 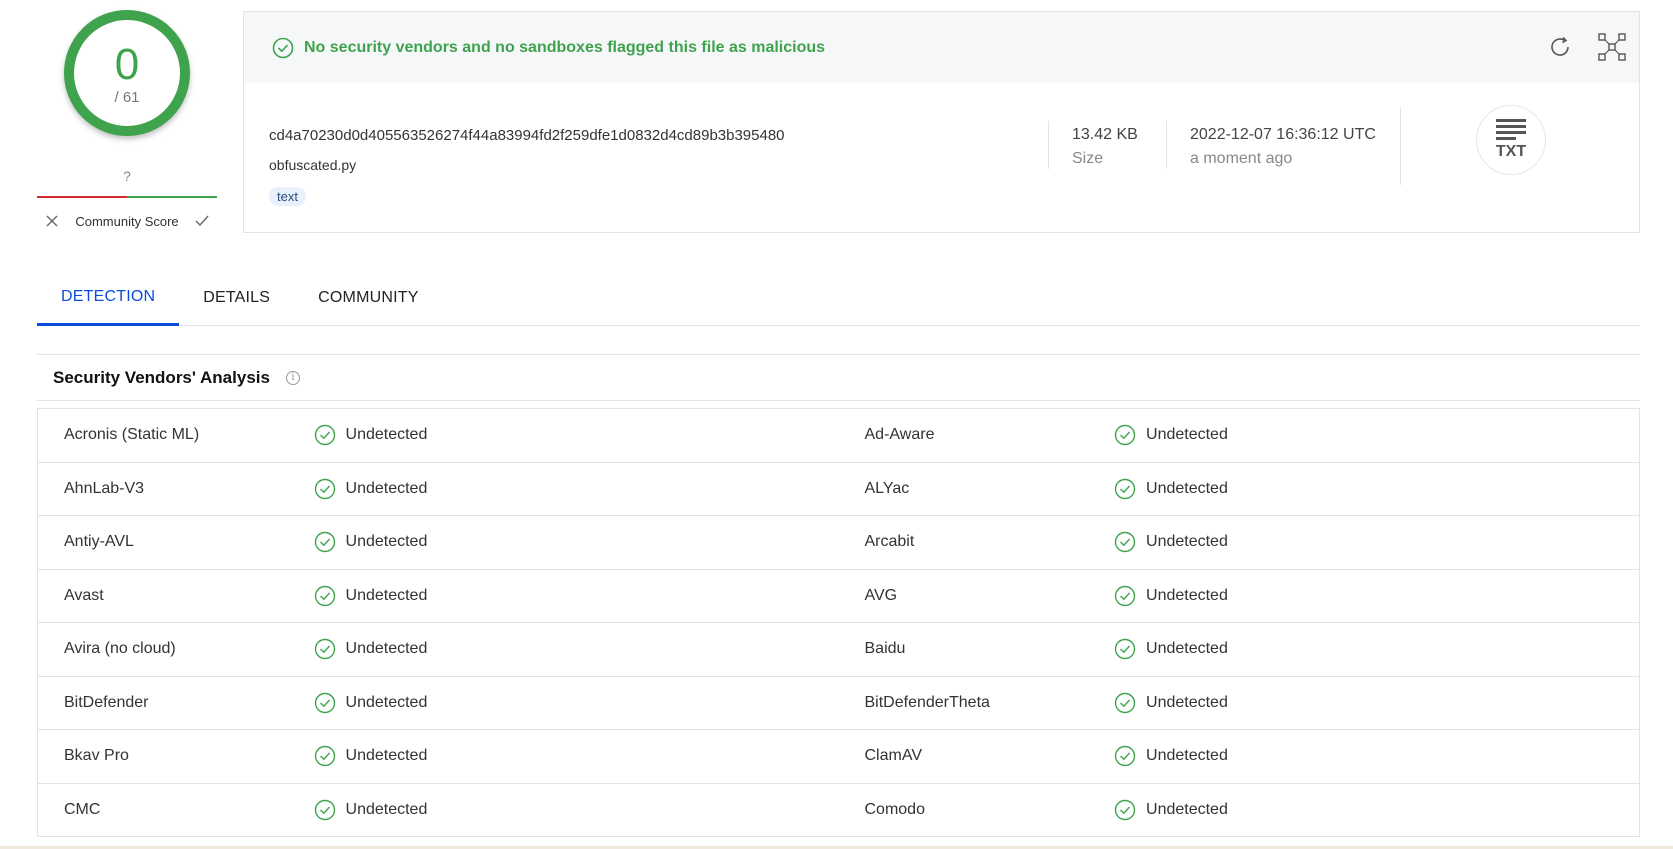 What do you see at coordinates (287, 196) in the screenshot?
I see `file-tag: text` at bounding box center [287, 196].